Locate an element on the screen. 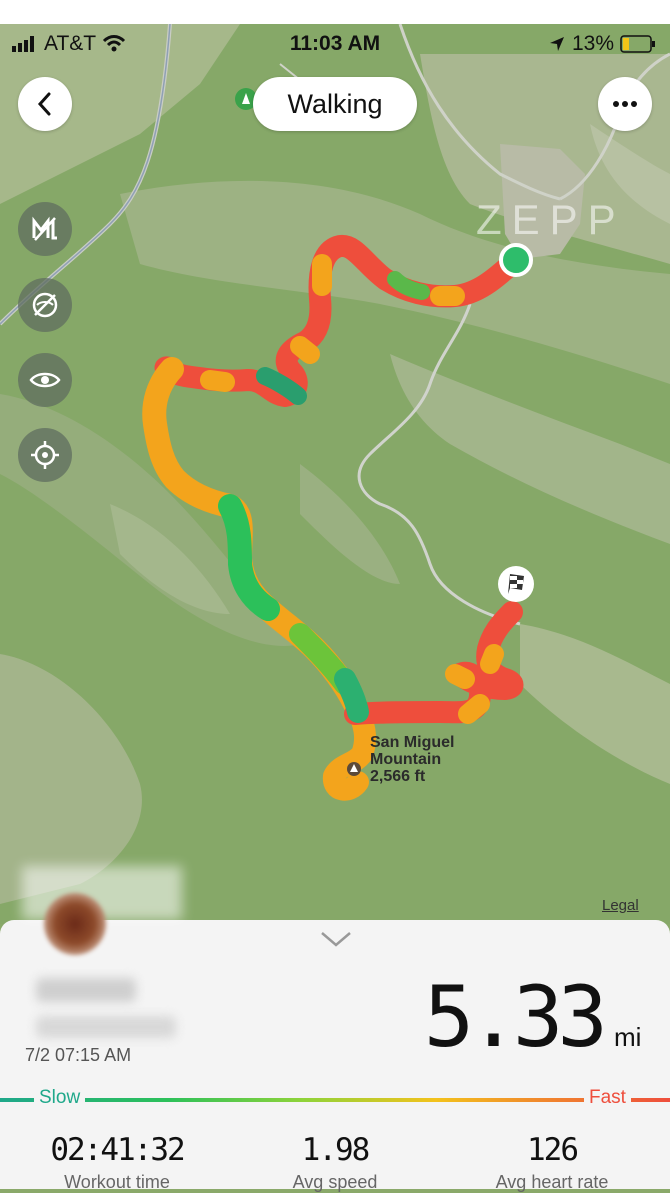 This screenshot has width=670, height=1193. peak-name-line1: San Miguel is located at coordinates (412, 742).